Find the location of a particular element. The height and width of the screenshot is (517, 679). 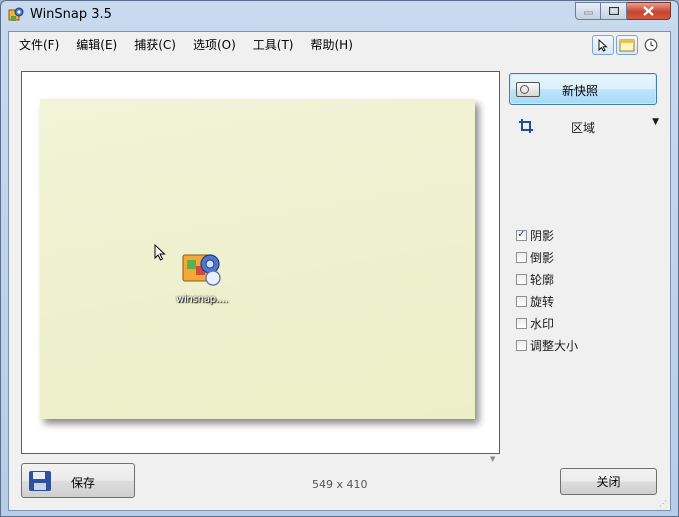

title-bar: WinSnap 3.5 is located at coordinates (339, 16).